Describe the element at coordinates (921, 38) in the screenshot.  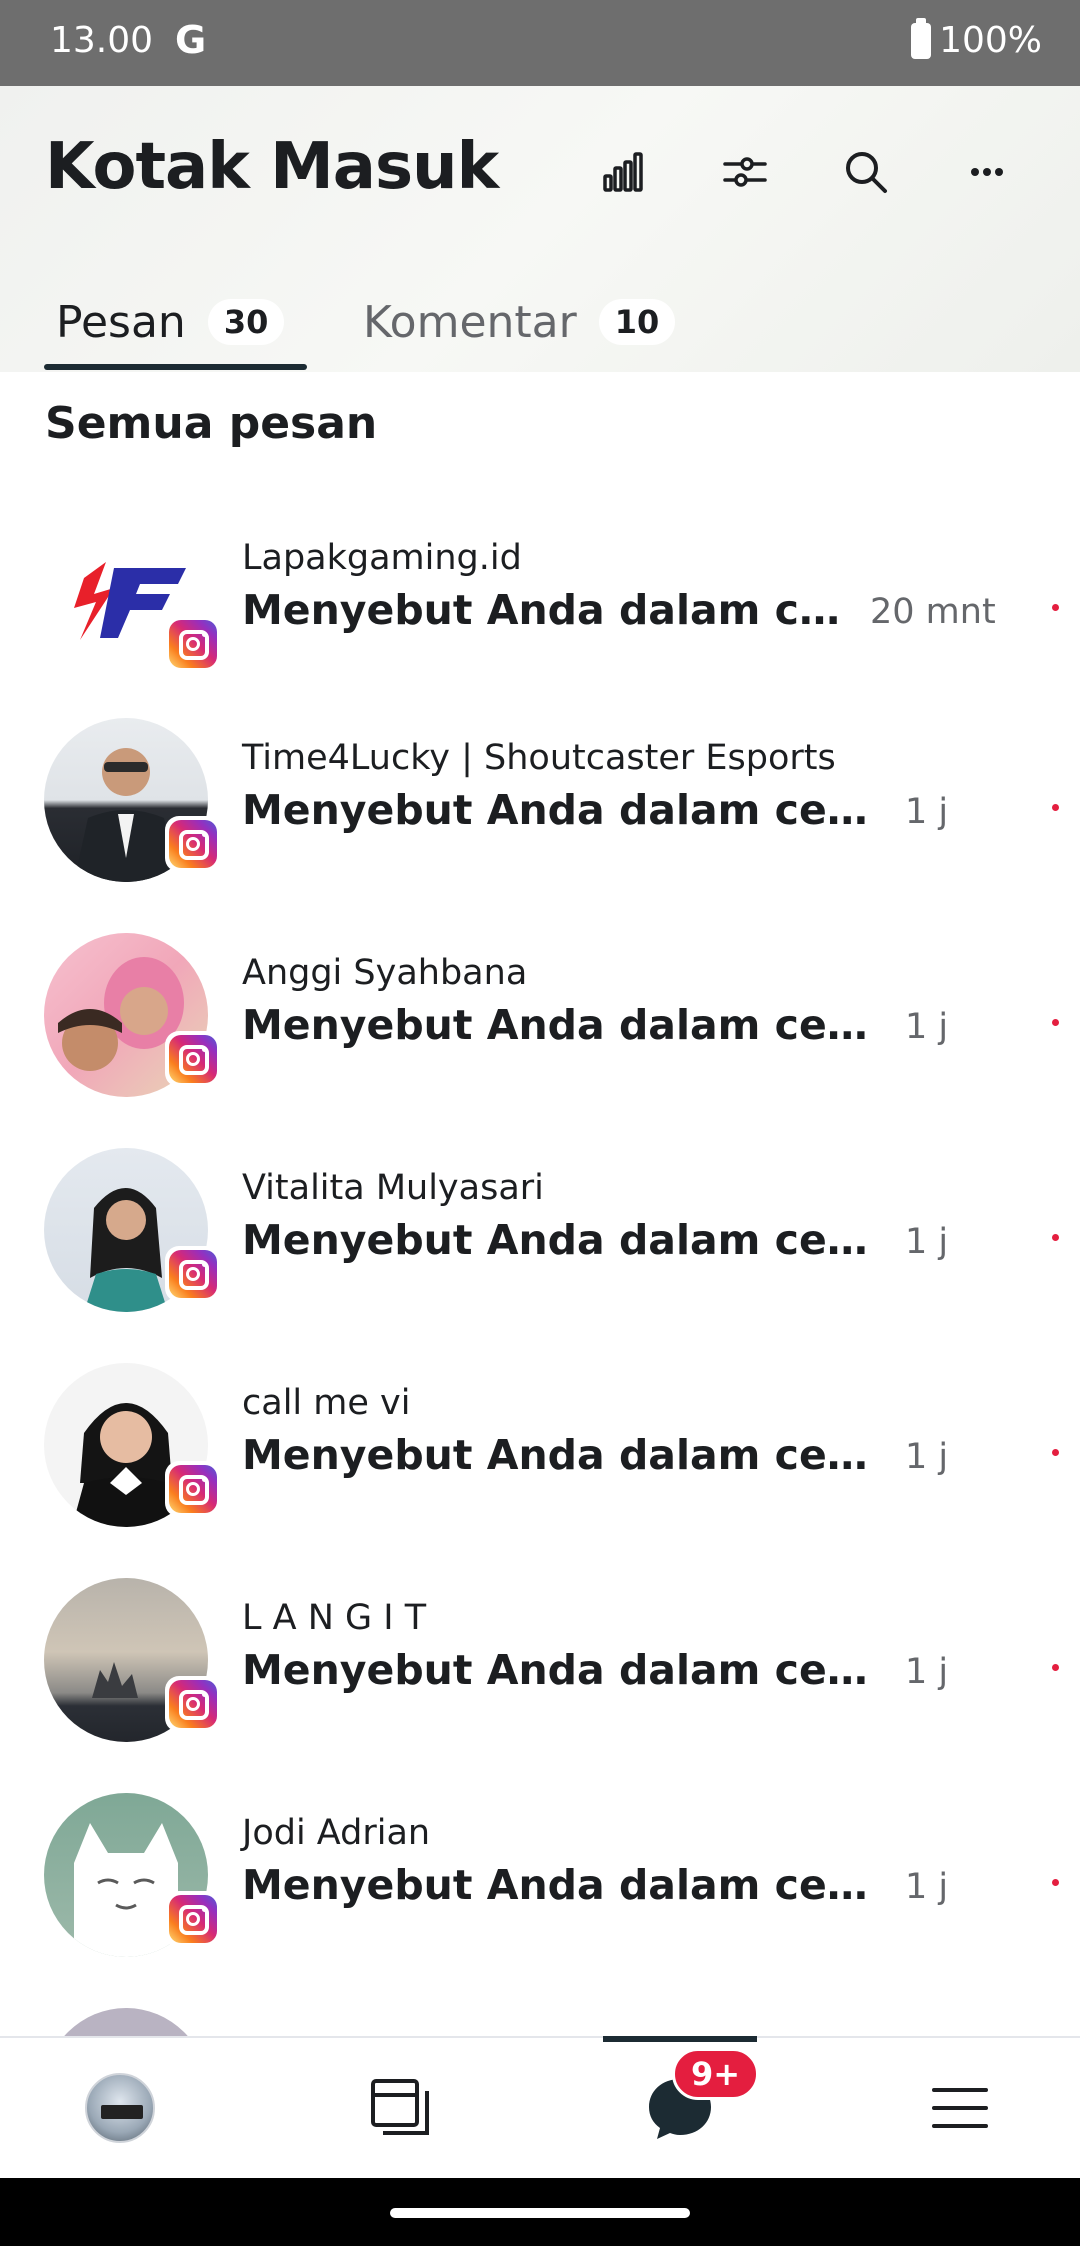
I see `battery-icon` at that location.